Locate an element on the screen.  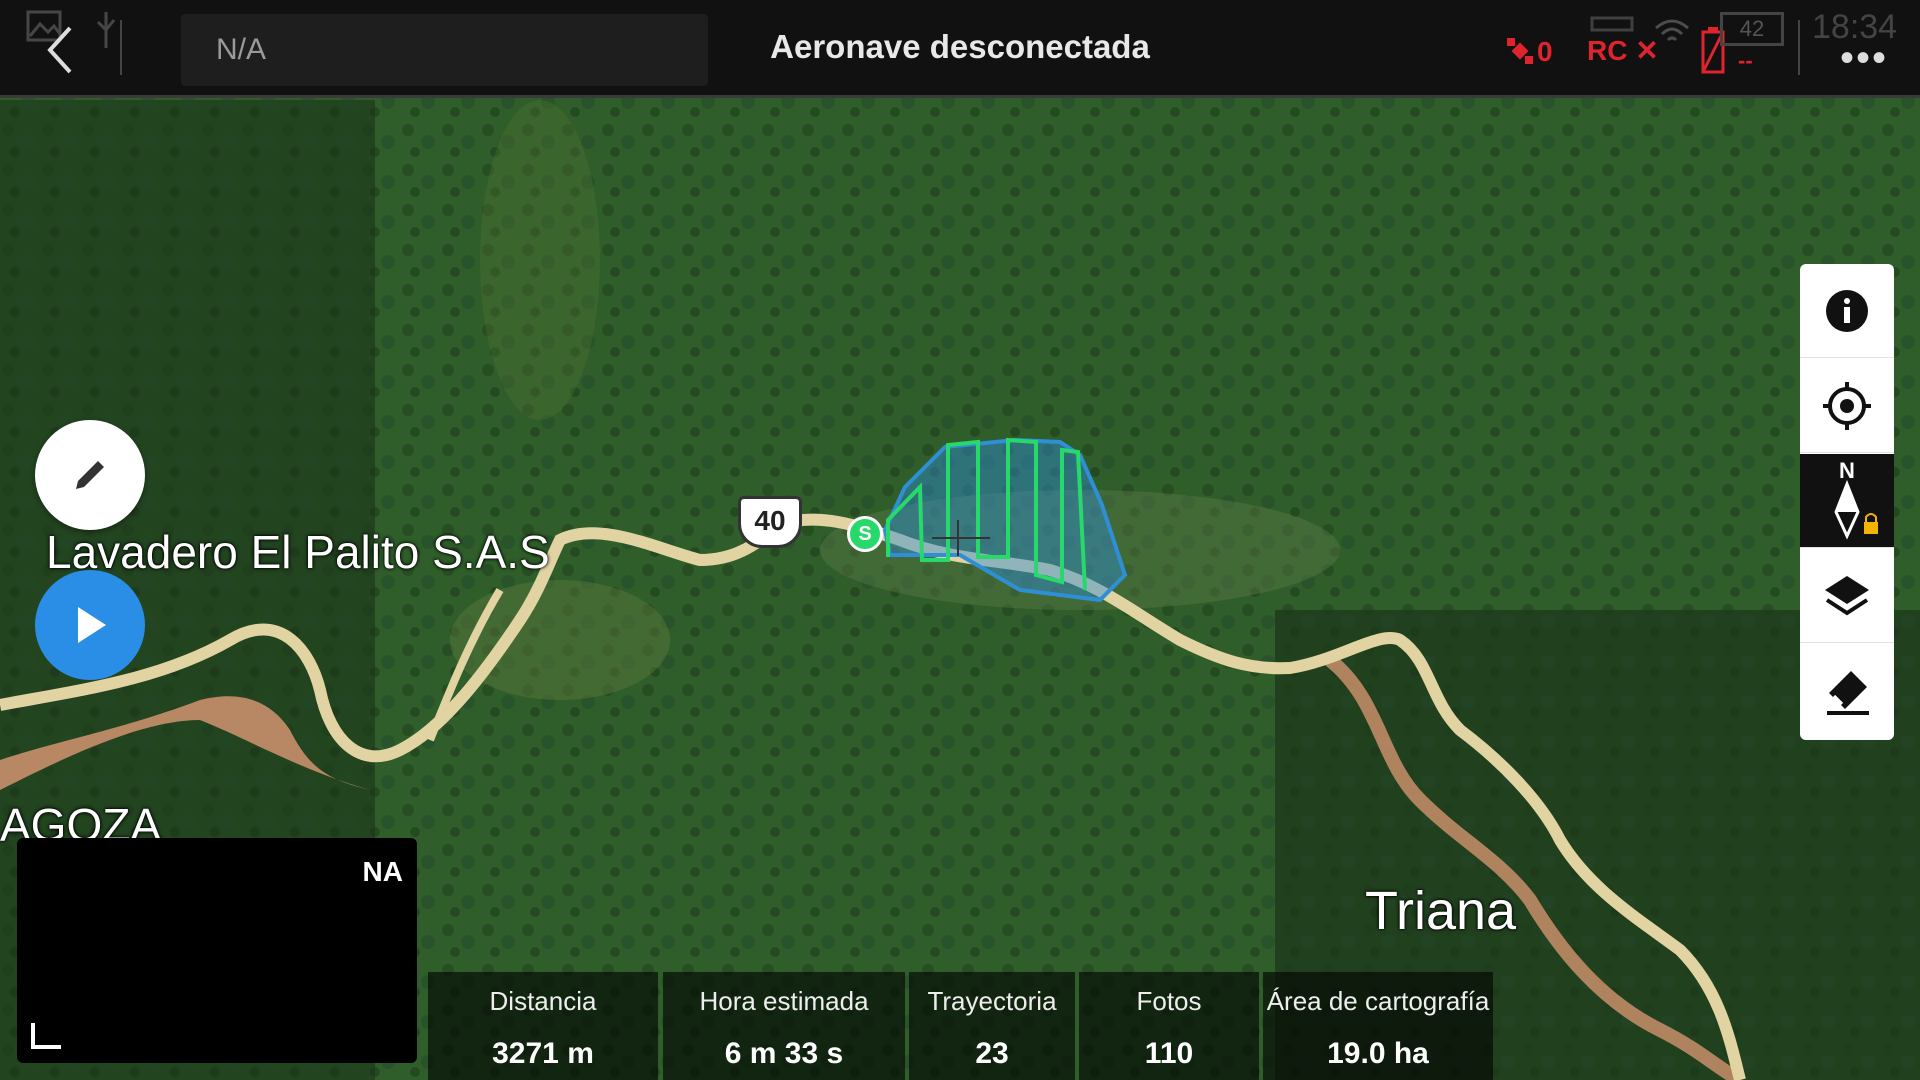
eraser-icon is located at coordinates (1848, 693).